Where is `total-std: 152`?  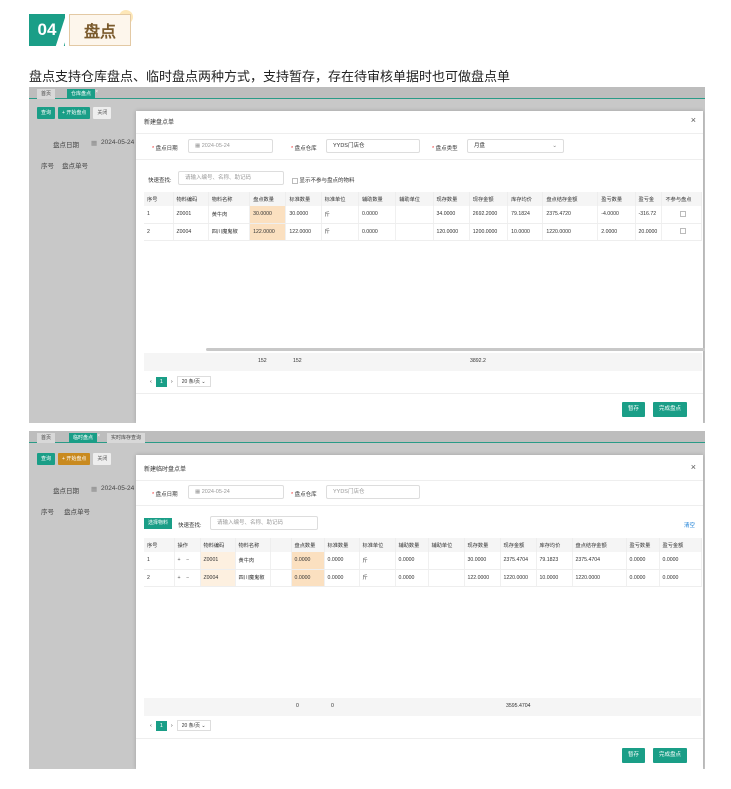
total-std: 152 is located at coordinates (297, 361).